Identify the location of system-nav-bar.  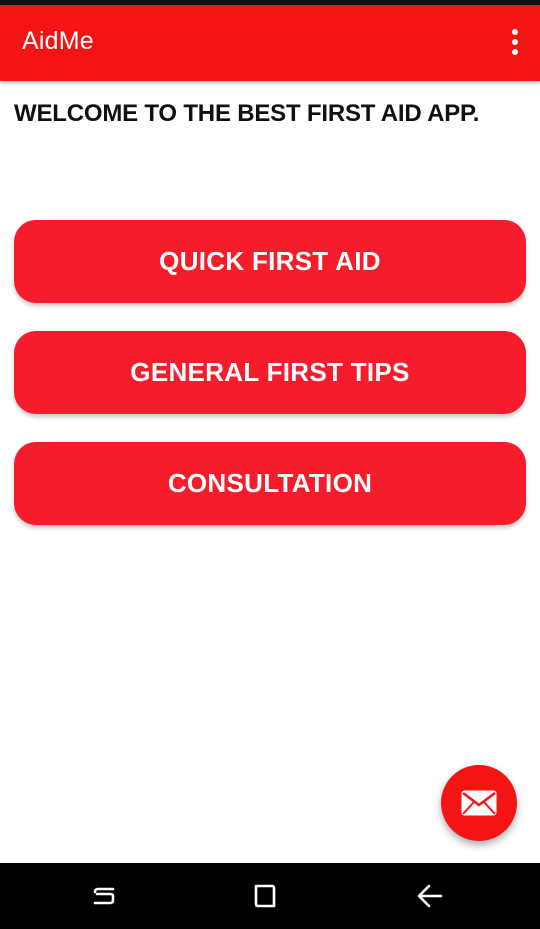
(270, 896).